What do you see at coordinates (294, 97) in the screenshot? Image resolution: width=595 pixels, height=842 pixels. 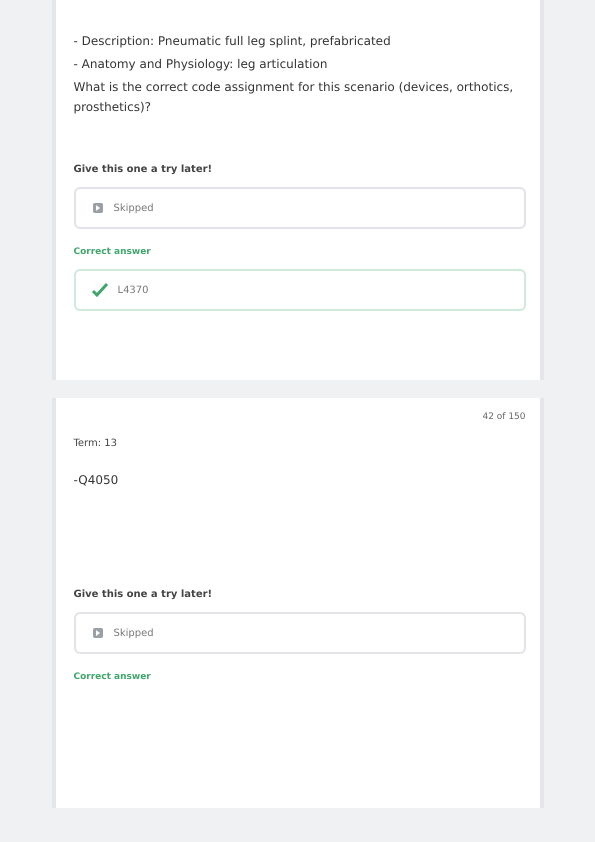 I see `question-text: What is the correct code assignment for this scenario (devices, orthotics, prosthetics)?` at bounding box center [294, 97].